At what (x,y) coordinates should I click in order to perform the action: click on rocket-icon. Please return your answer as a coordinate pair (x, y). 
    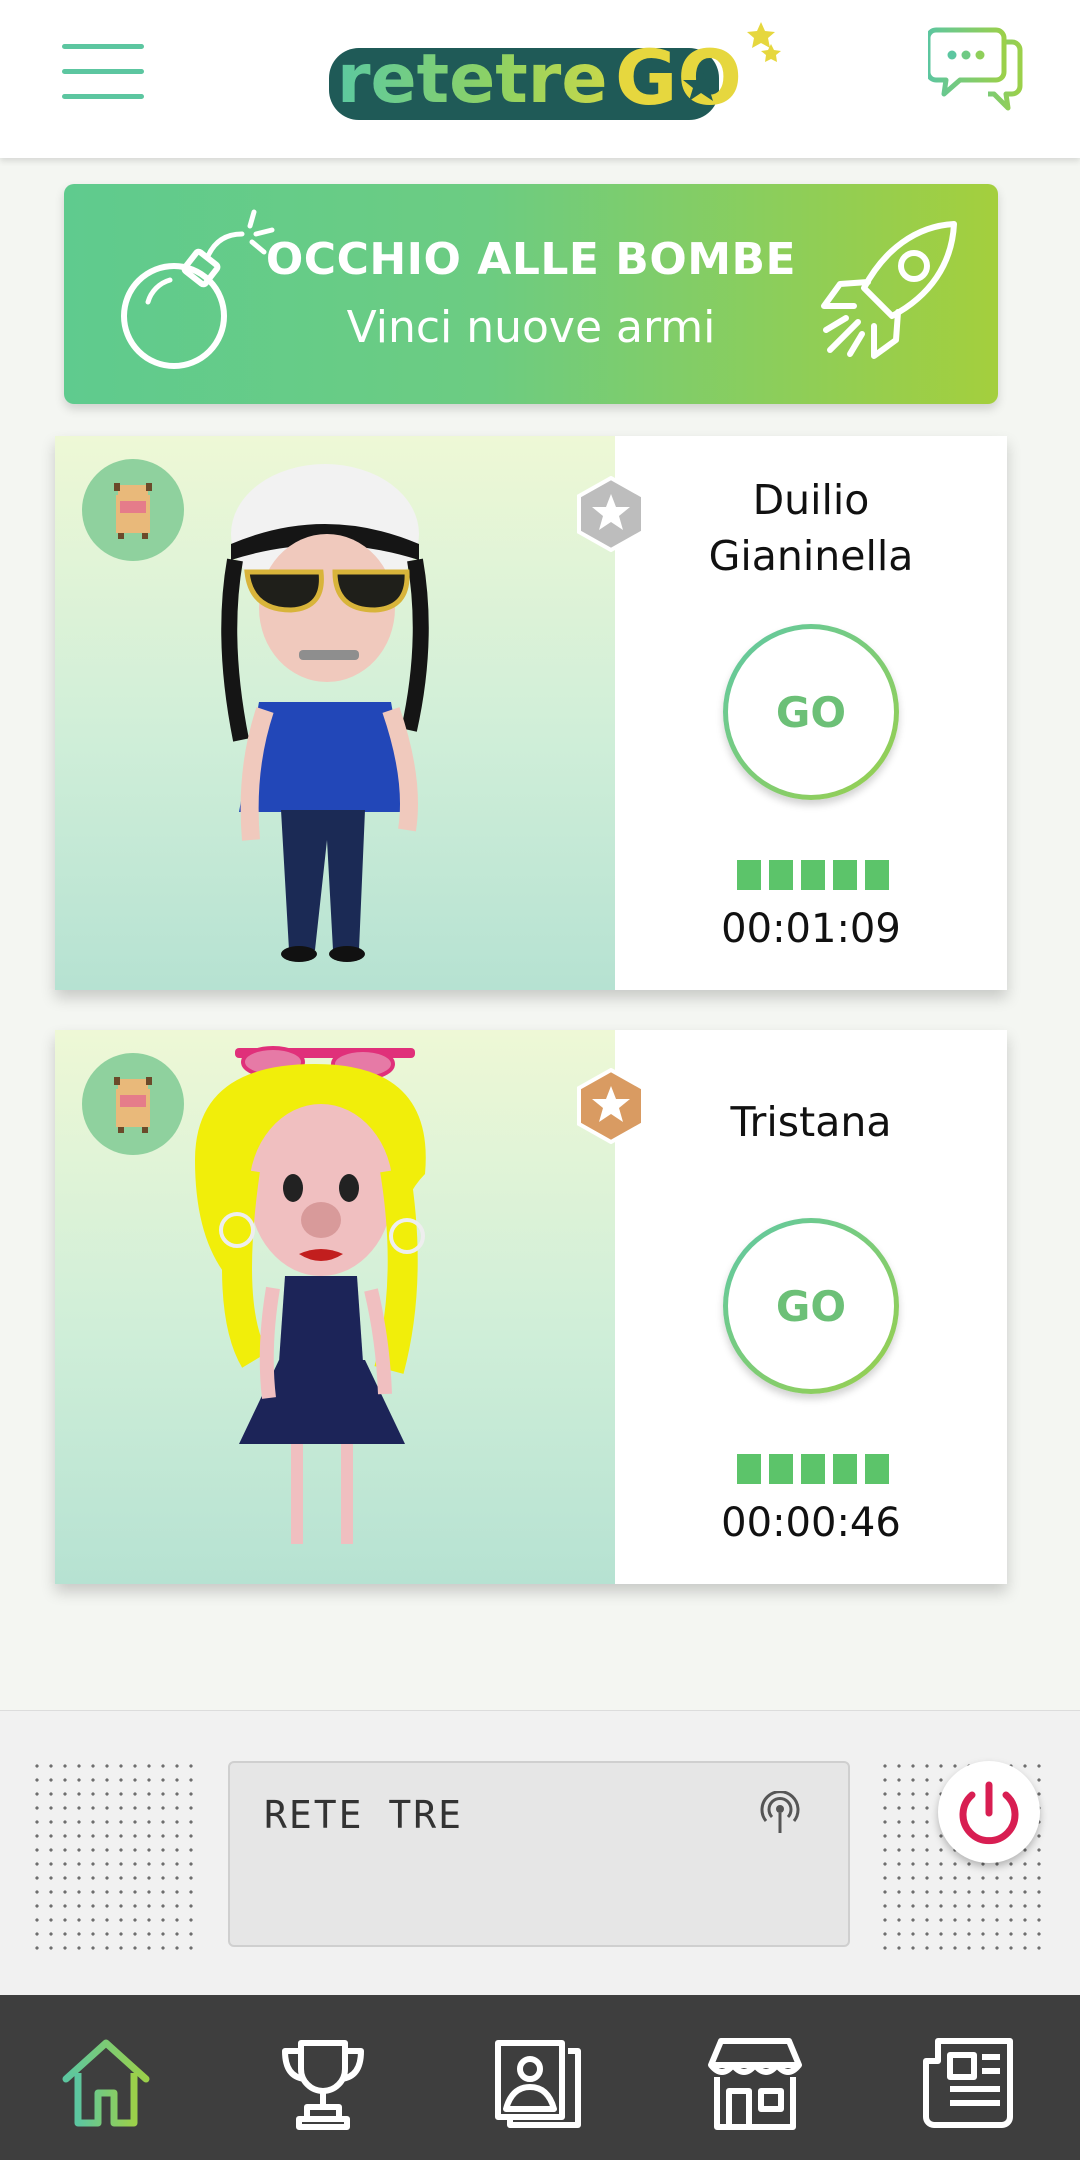
    Looking at the image, I should click on (889, 290).